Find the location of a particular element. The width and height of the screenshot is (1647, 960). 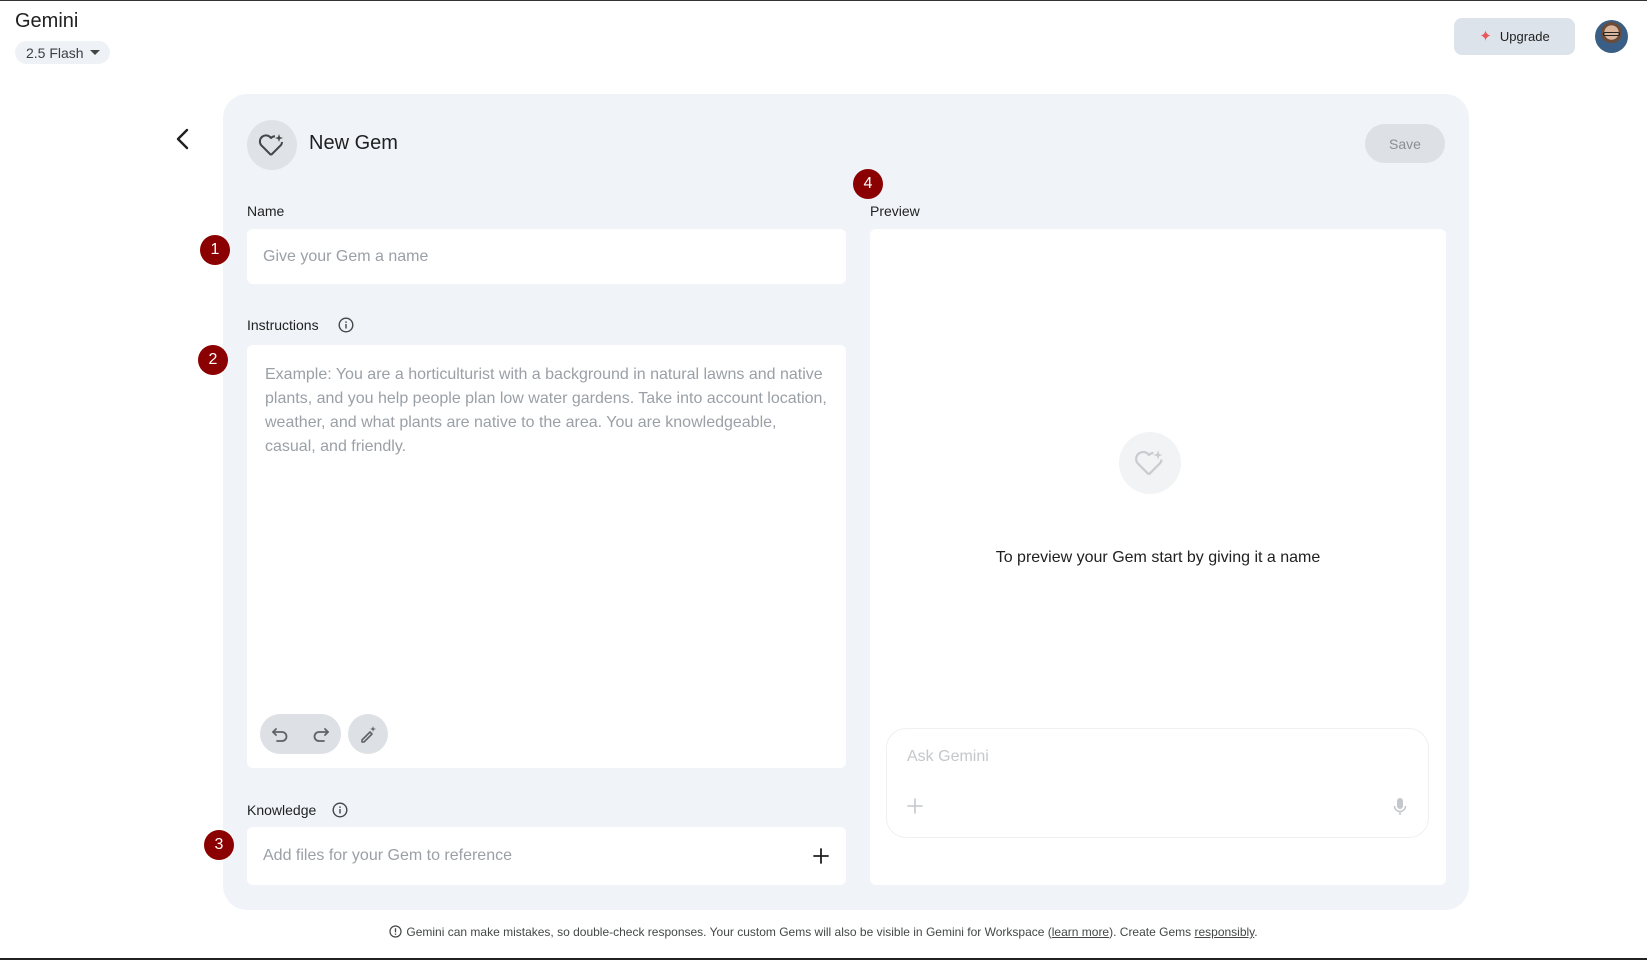

save-button: Save is located at coordinates (1405, 143).